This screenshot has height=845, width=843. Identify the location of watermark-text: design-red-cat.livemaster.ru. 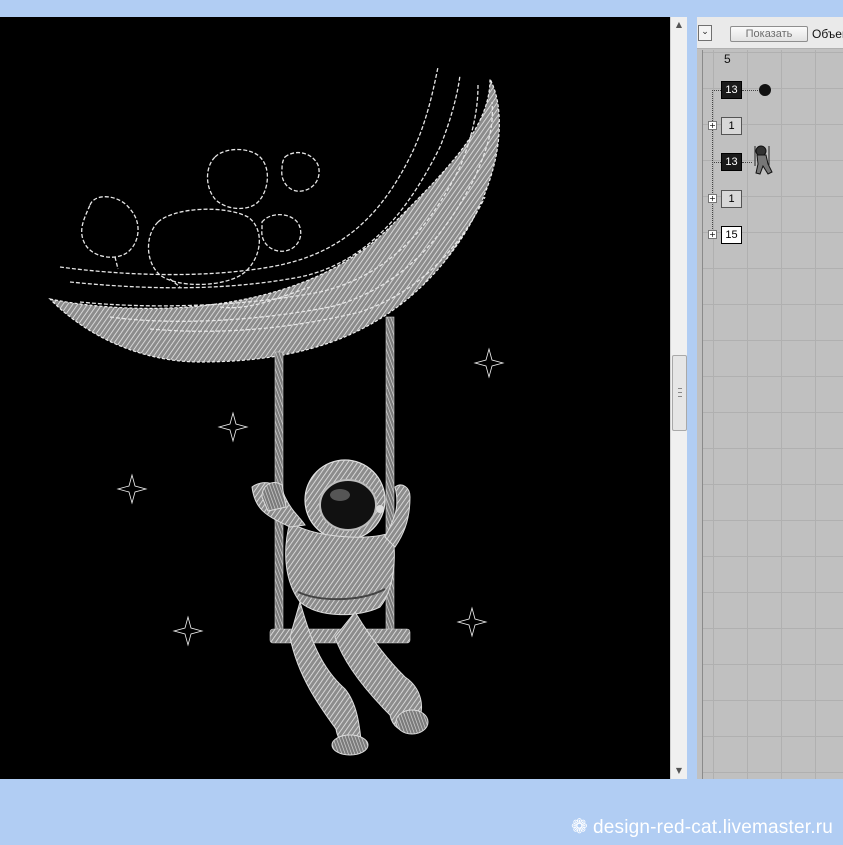
(712, 827).